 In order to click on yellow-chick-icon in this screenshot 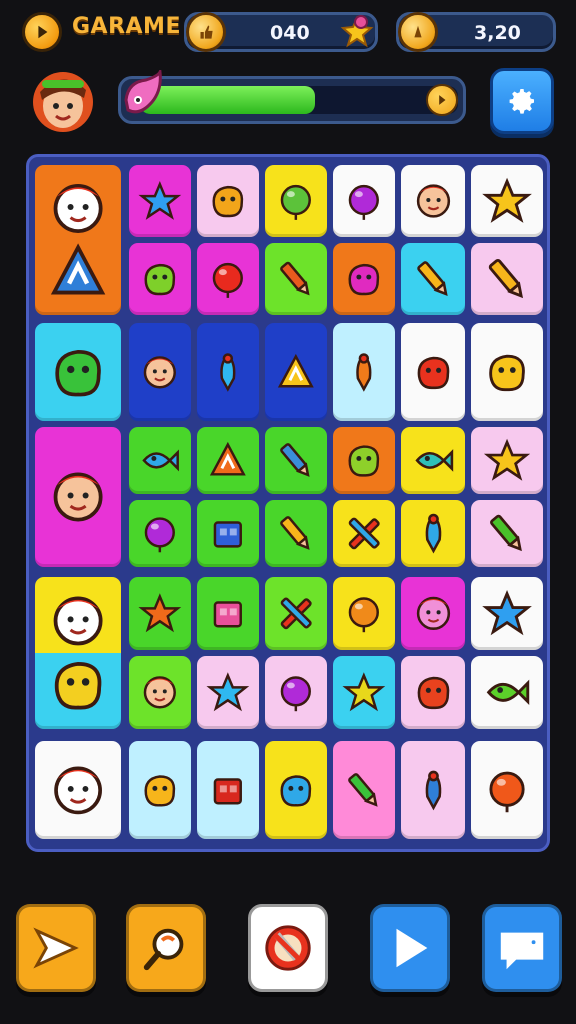, I will do `click(160, 790)`.